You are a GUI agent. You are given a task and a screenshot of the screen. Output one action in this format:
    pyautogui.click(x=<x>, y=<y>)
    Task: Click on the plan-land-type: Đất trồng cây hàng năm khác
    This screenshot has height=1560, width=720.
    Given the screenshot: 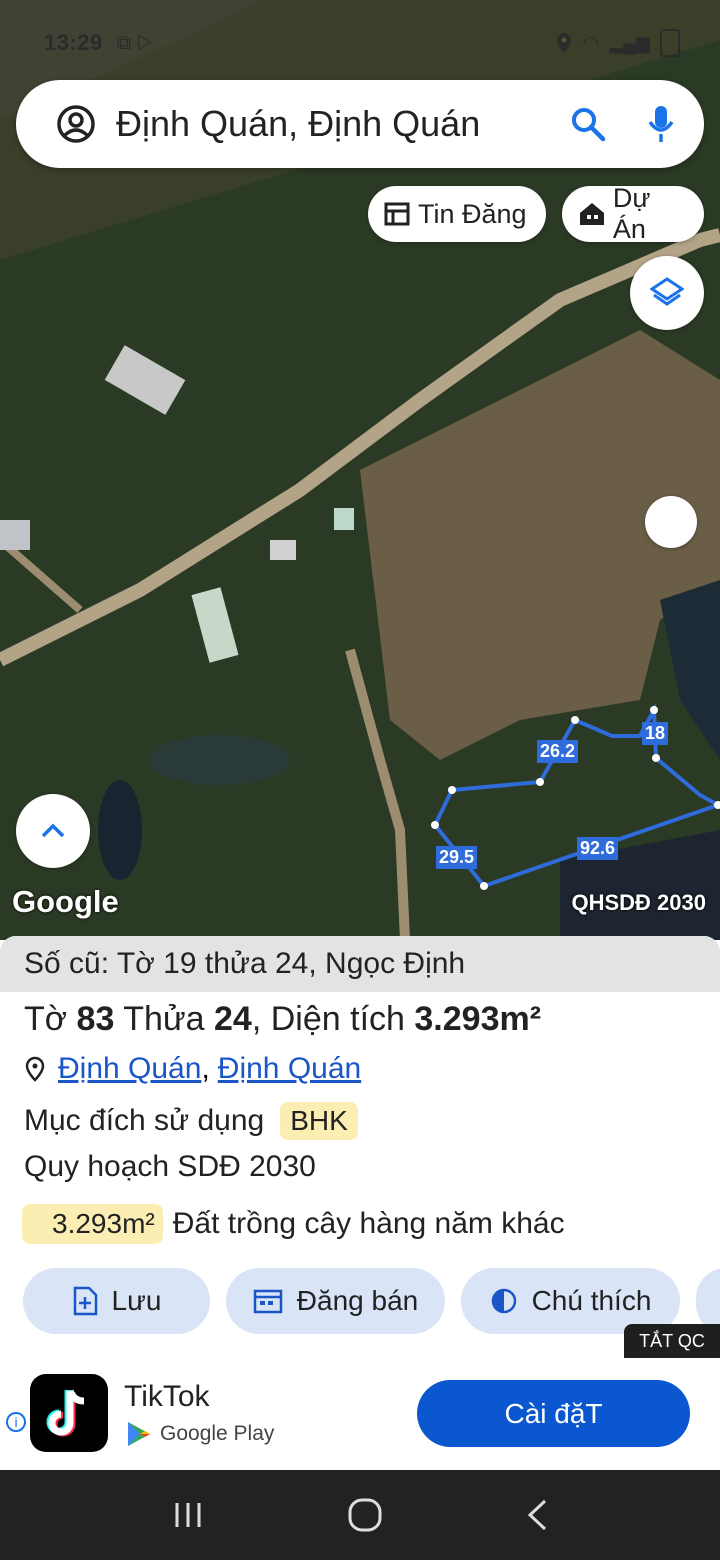 What is the action you would take?
    pyautogui.click(x=368, y=1223)
    